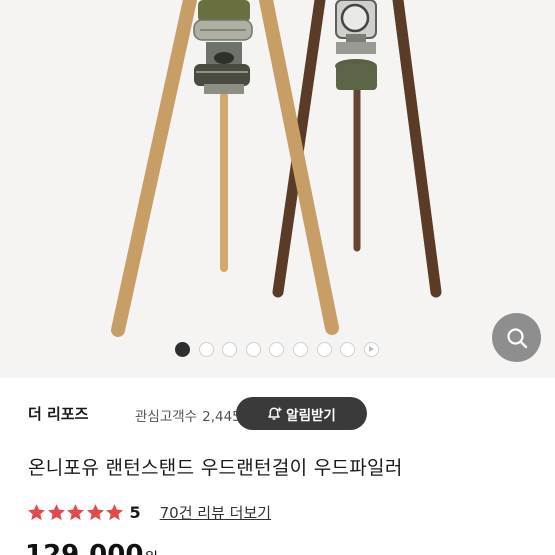 This screenshot has width=555, height=555. I want to click on alarm-subscribe-button: 알림받기, so click(301, 413).